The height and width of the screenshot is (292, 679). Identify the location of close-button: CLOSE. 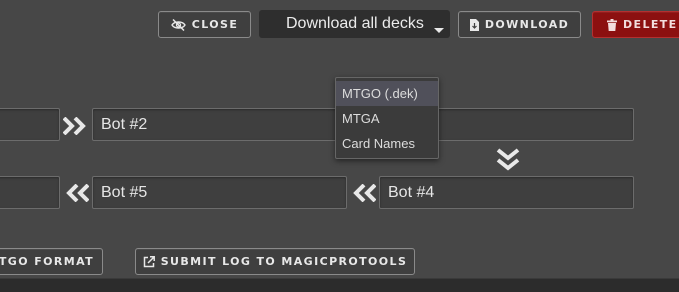
(204, 24).